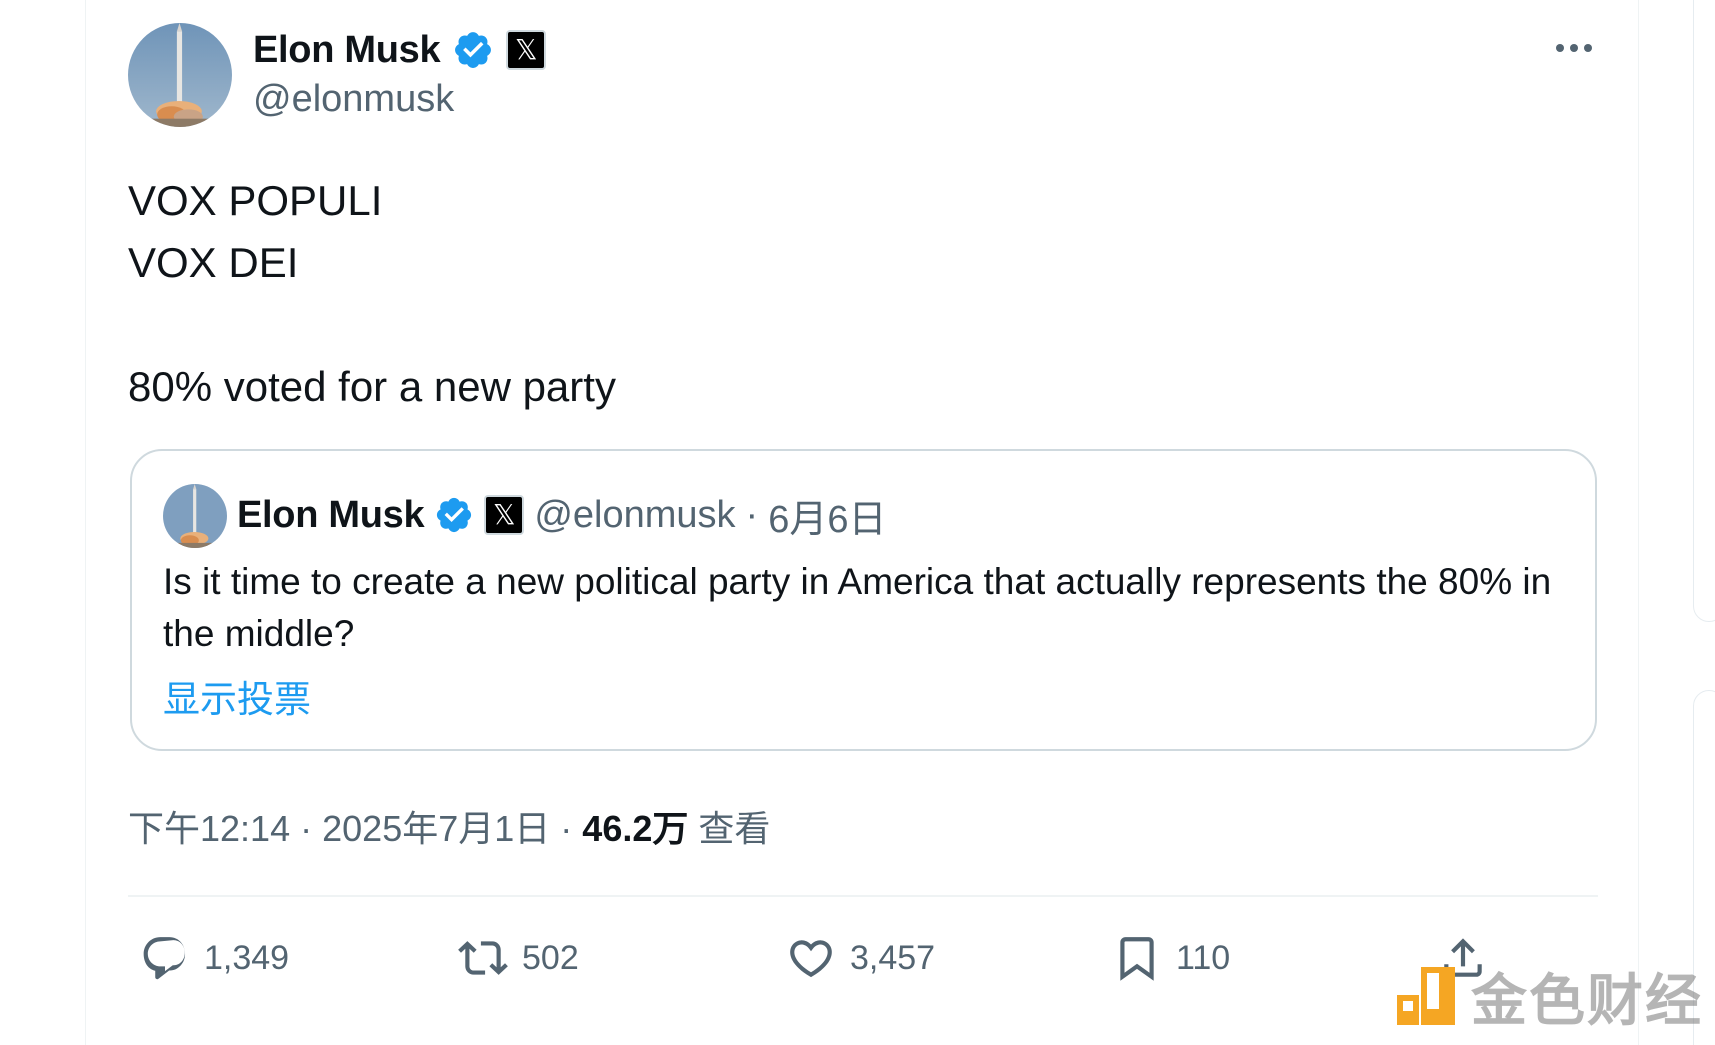 Image resolution: width=1715 pixels, height=1045 pixels. What do you see at coordinates (1560, 48) in the screenshot?
I see `more-horizontal-icon` at bounding box center [1560, 48].